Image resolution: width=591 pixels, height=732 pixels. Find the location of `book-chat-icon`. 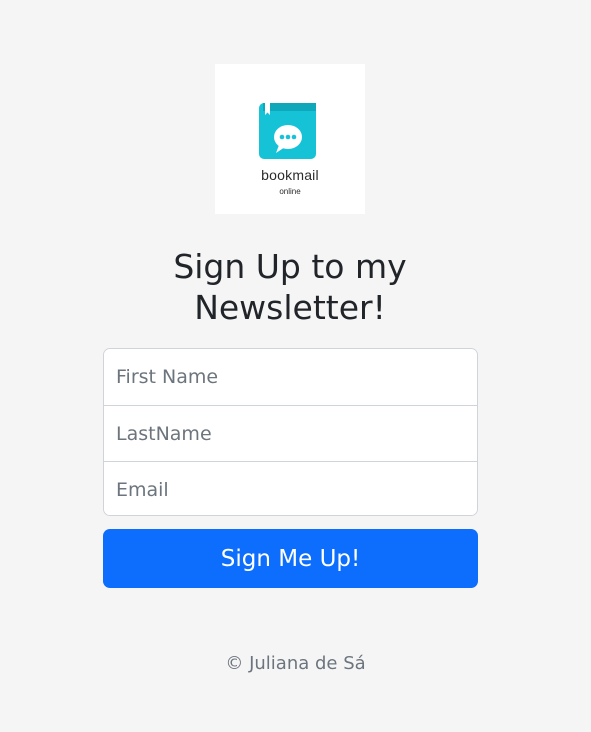

book-chat-icon is located at coordinates (287, 130).